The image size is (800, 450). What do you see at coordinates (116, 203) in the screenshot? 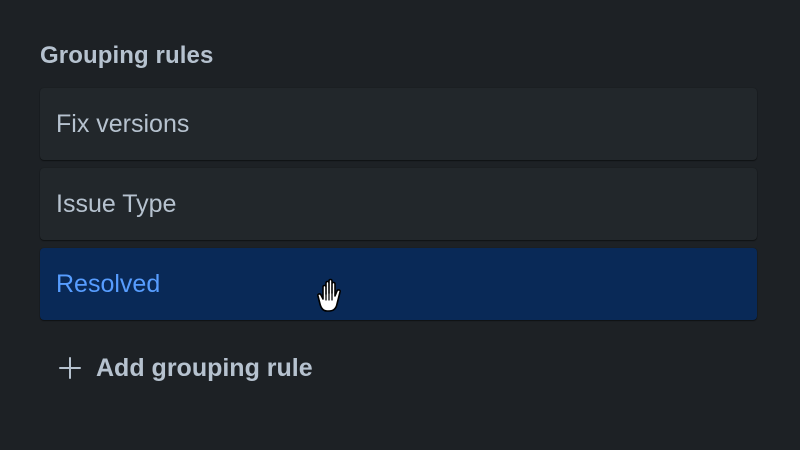
I see `rule-item-label: Issue Type` at bounding box center [116, 203].